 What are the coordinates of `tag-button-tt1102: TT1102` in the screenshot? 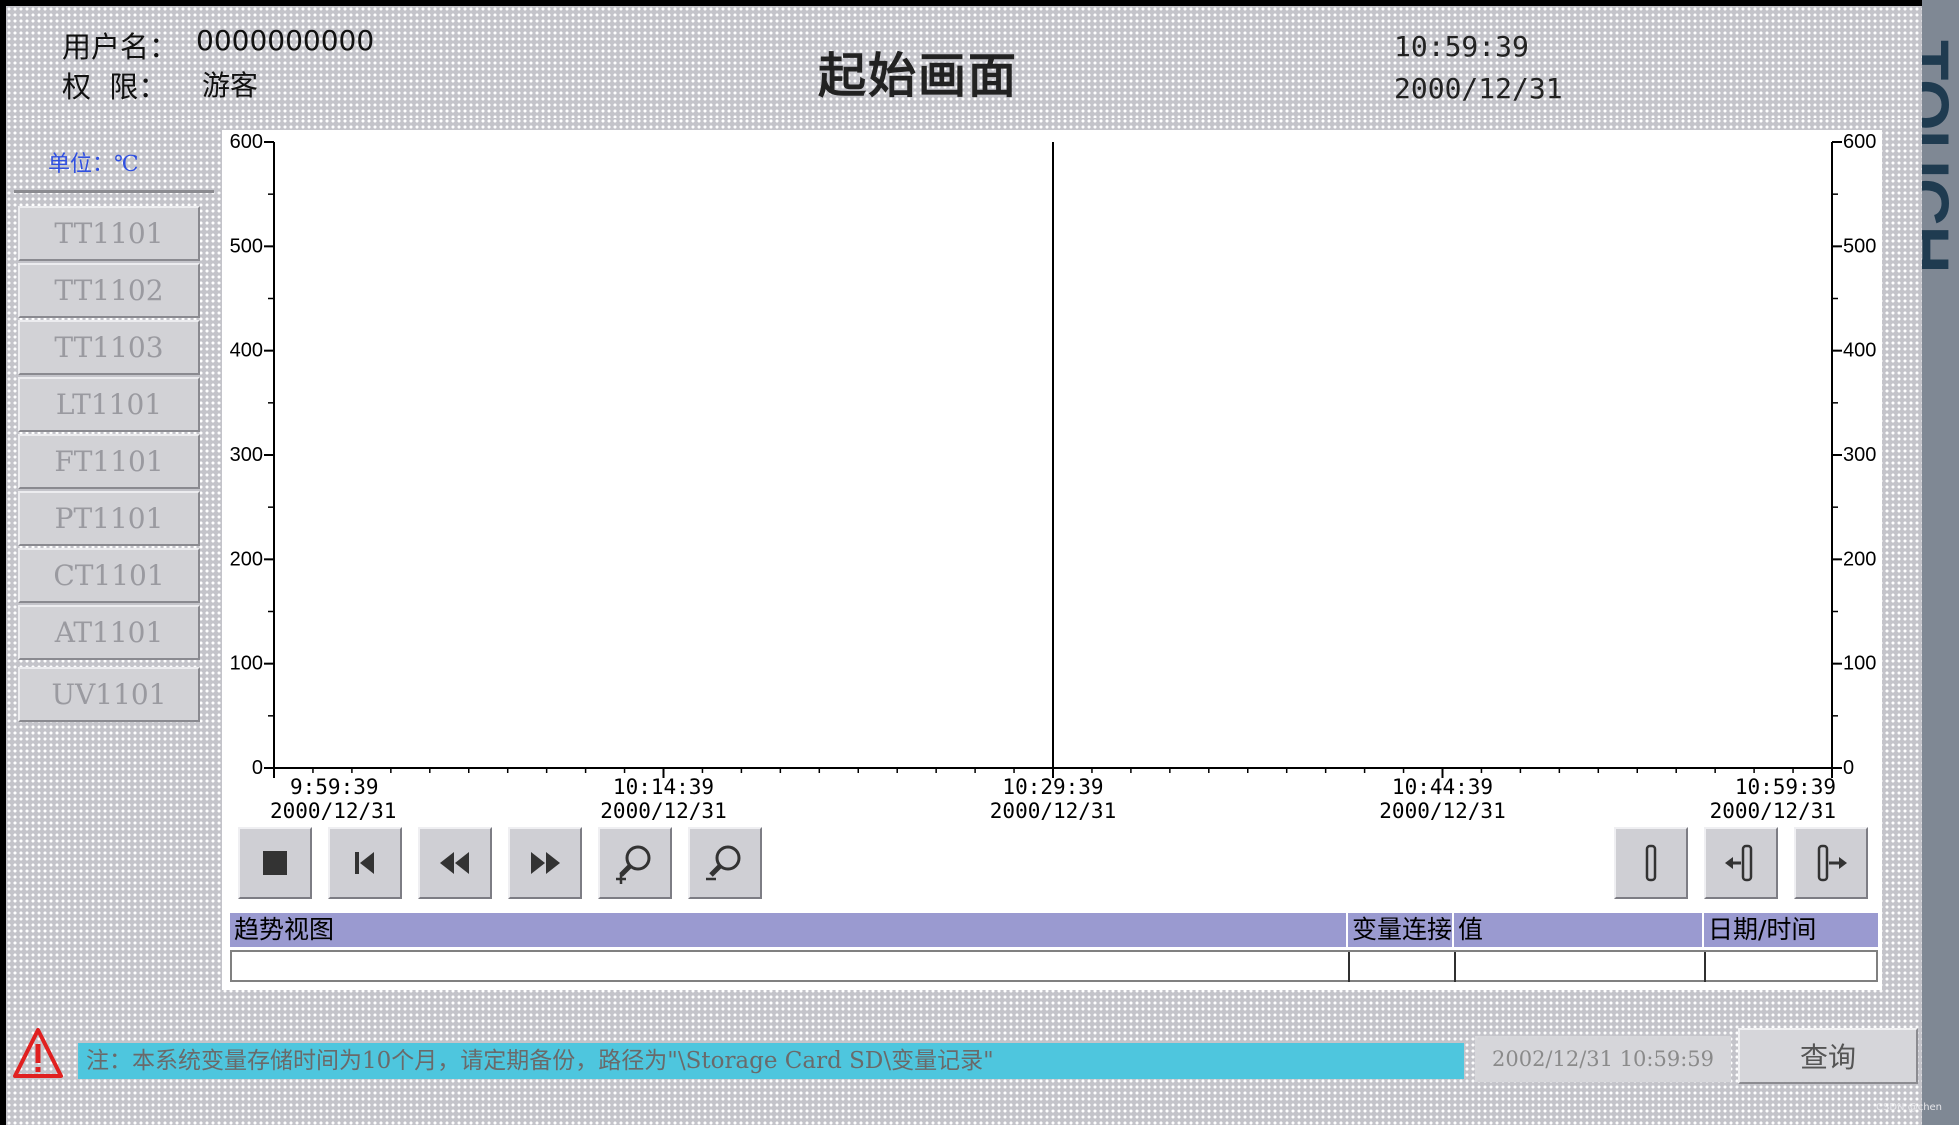 It's located at (109, 290).